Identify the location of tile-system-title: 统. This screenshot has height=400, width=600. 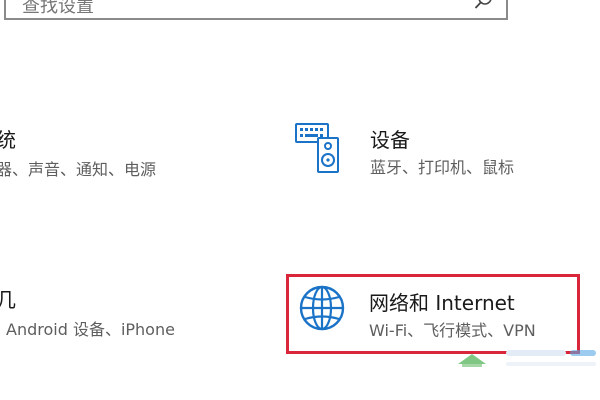
(8, 140).